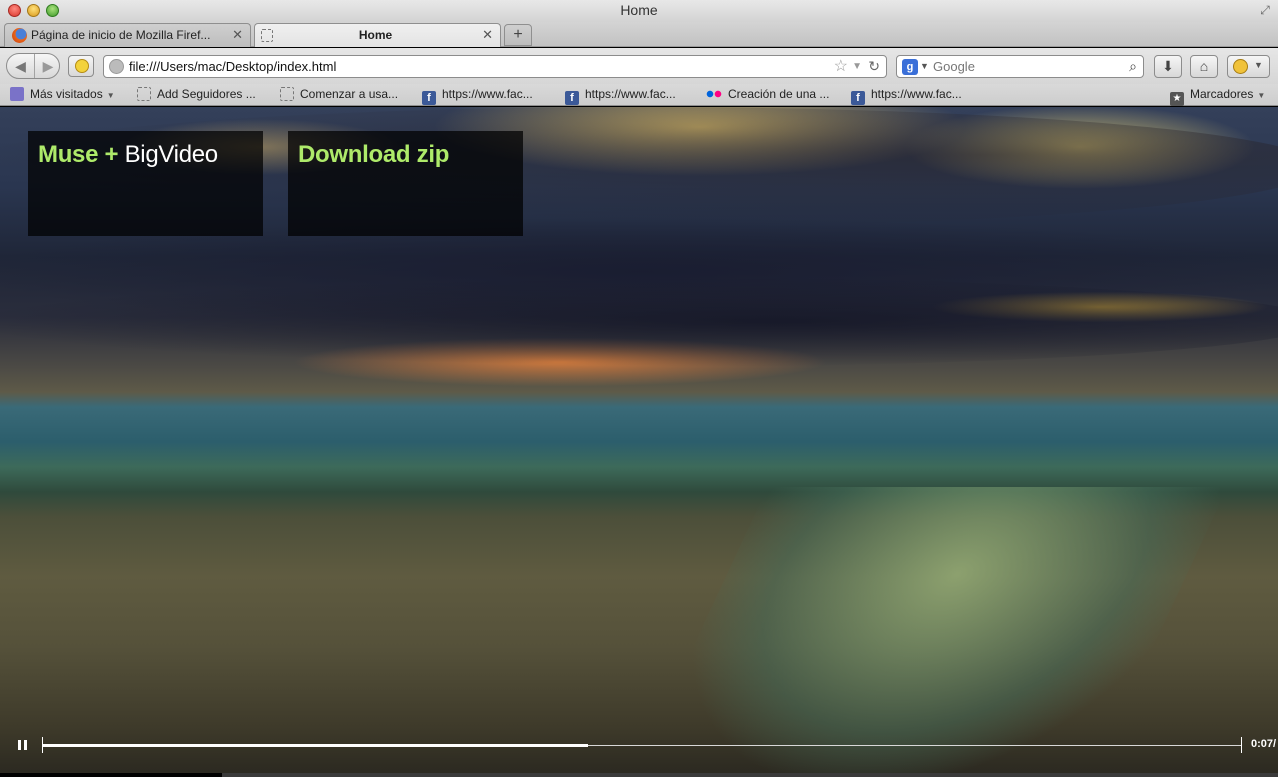 This screenshot has height=777, width=1278. I want to click on back-icon: ◀, so click(21, 66).